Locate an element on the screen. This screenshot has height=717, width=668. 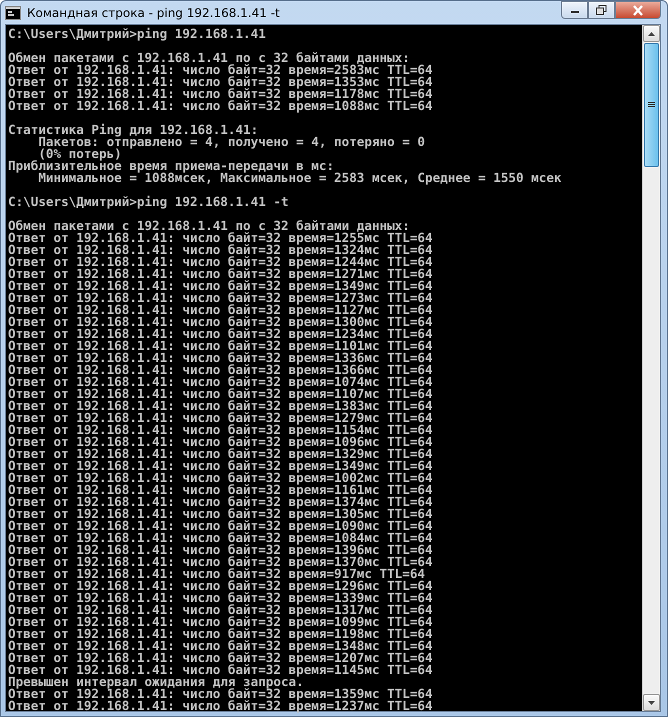
console-line: Статистика Ping для 192.168.1.41: is located at coordinates (133, 130).